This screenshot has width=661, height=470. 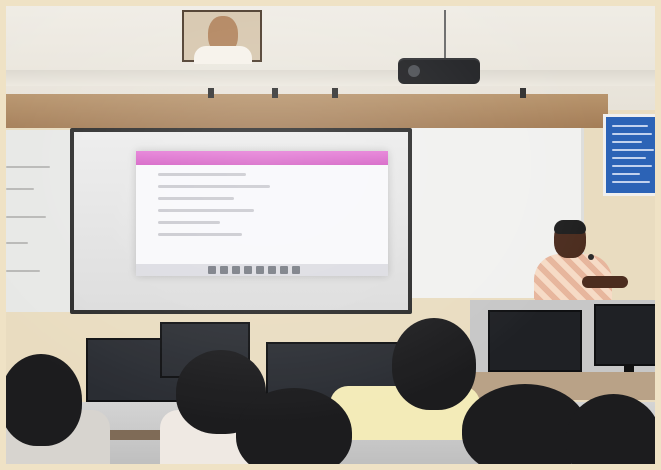 I want to click on projected-window, so click(x=262, y=213).